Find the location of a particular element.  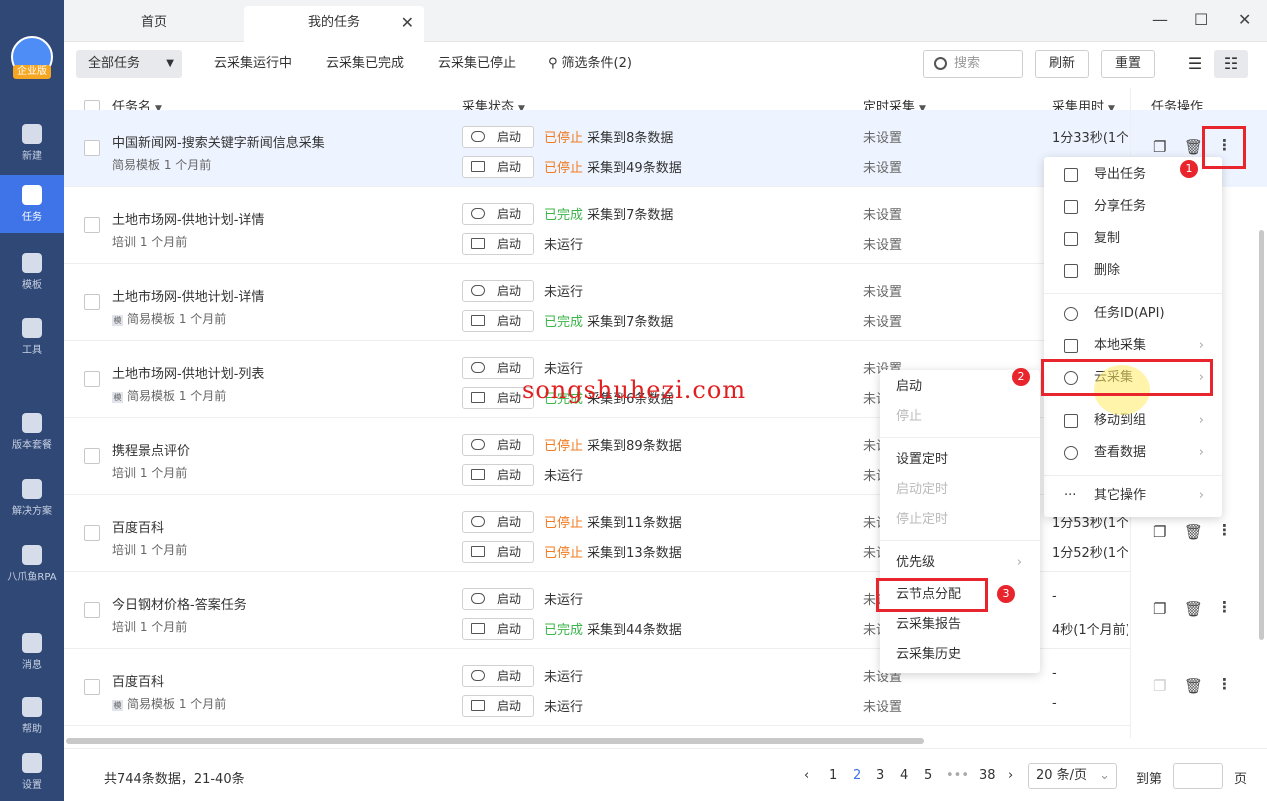

filter-cloud-running: 云采集运行中 is located at coordinates (253, 64).